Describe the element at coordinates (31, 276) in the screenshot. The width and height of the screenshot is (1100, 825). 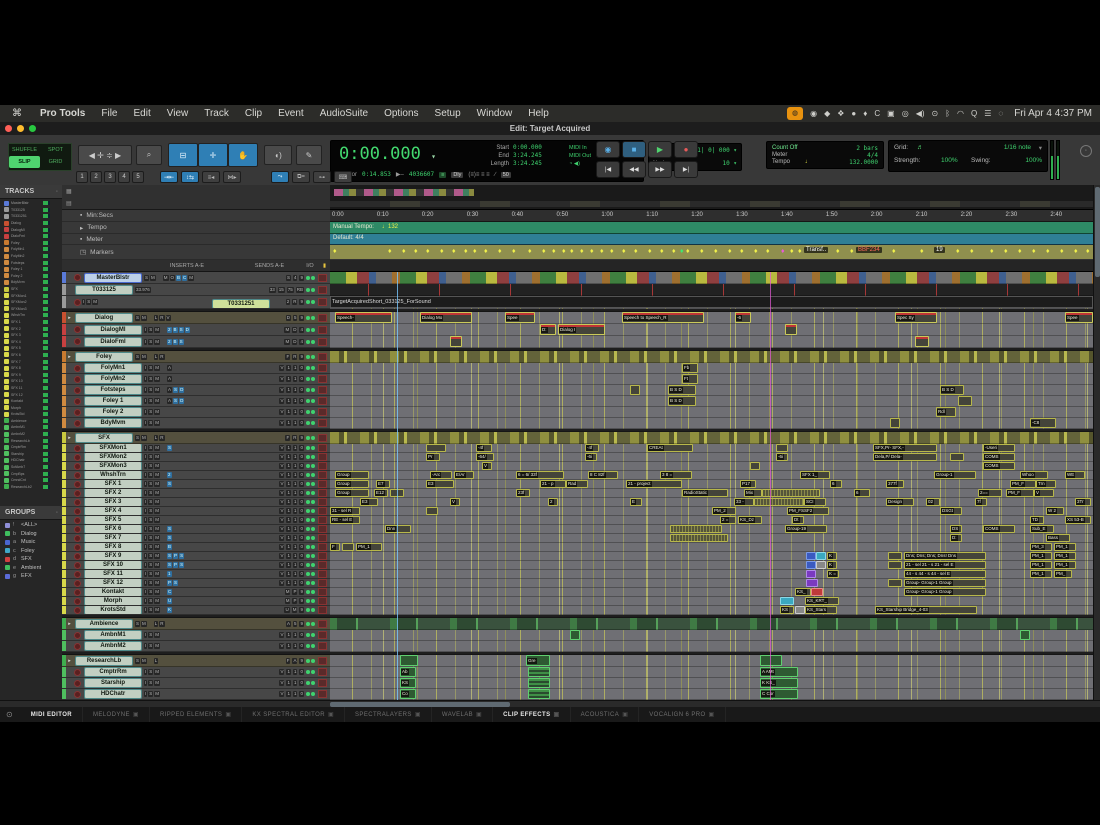
I see `rail-track-foley-2: Foley 2` at that location.